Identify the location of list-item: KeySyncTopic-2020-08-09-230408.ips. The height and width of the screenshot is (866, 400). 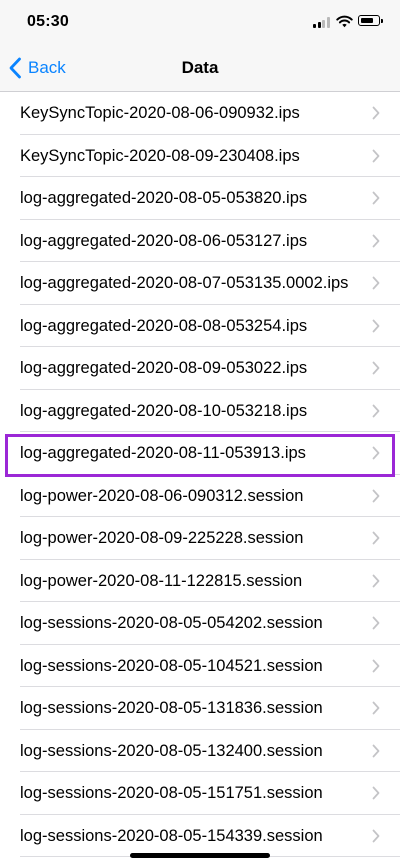
(210, 156).